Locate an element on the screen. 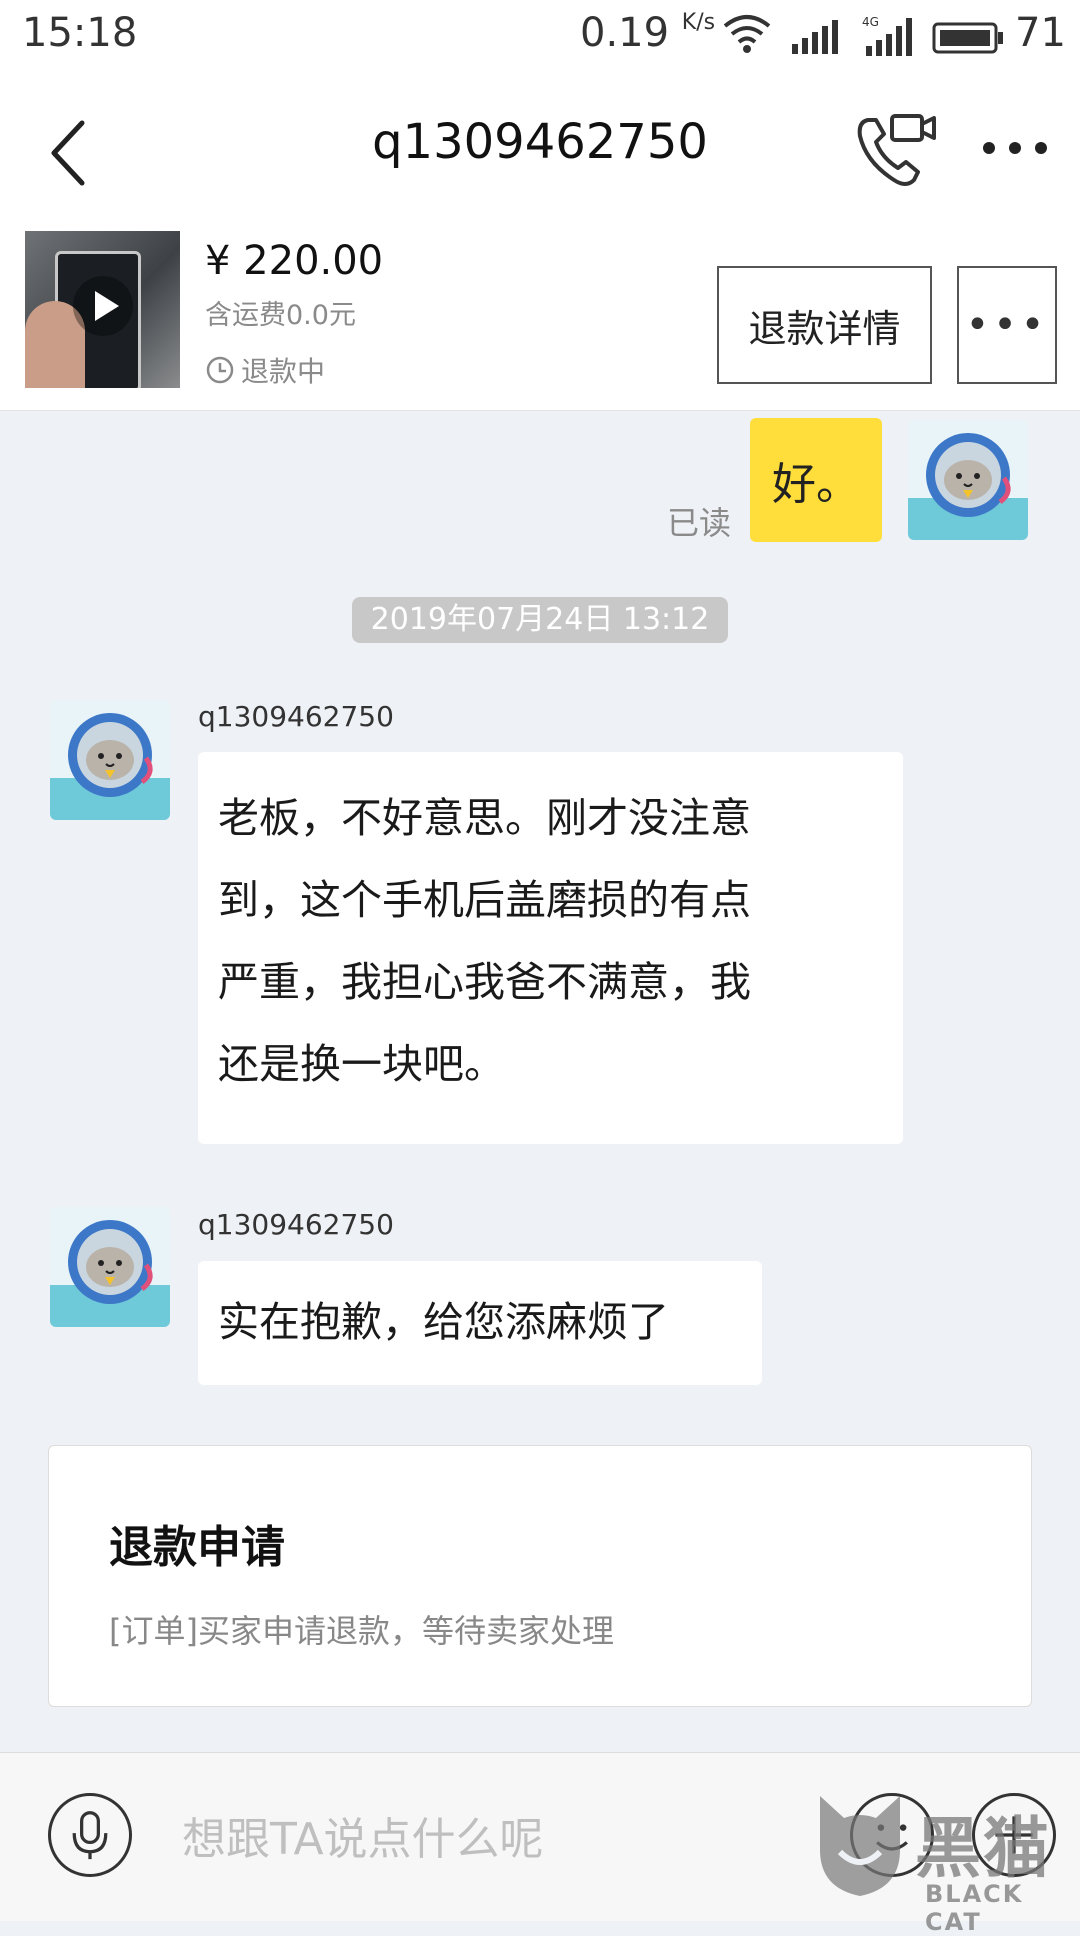 The height and width of the screenshot is (1936, 1080). contact-message-bubble: 实在抱歉，给您添麻烦了 is located at coordinates (480, 1323).